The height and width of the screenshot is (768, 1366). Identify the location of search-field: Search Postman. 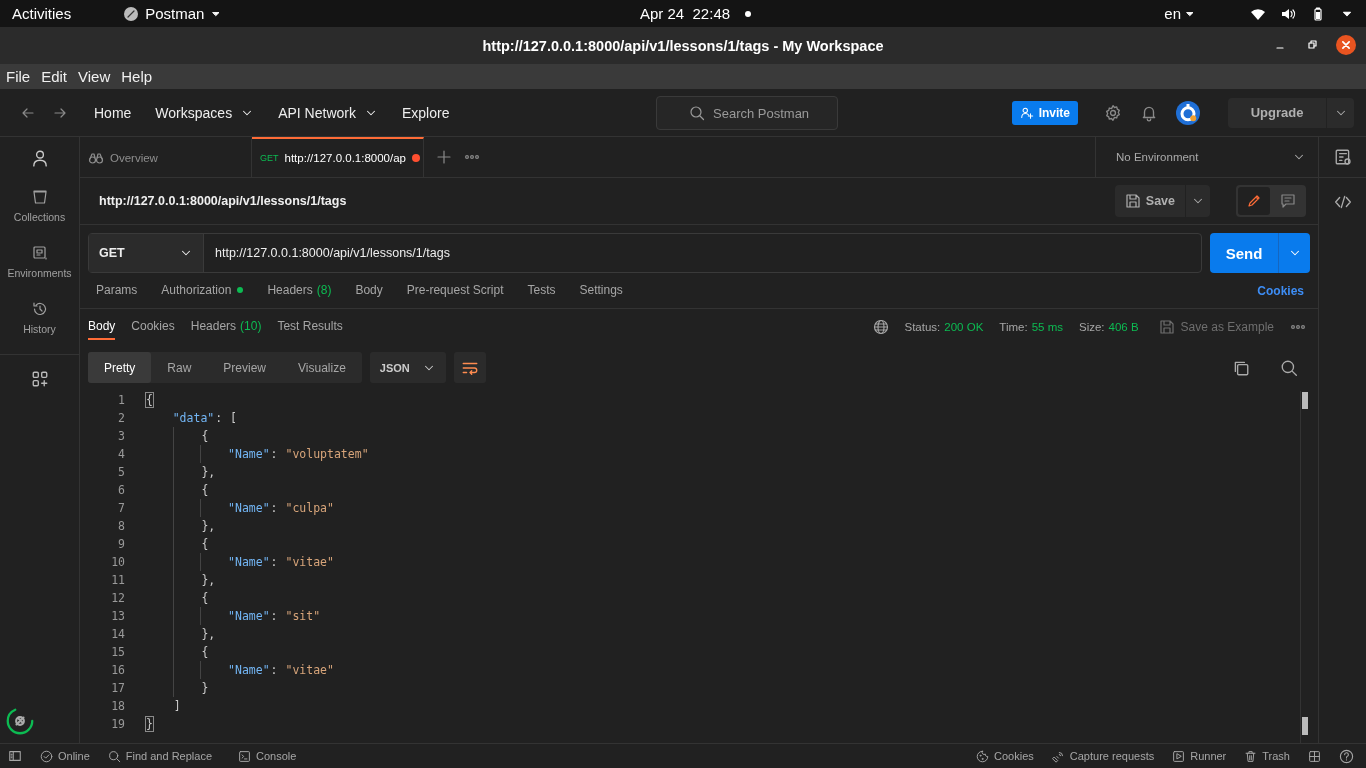
(747, 113).